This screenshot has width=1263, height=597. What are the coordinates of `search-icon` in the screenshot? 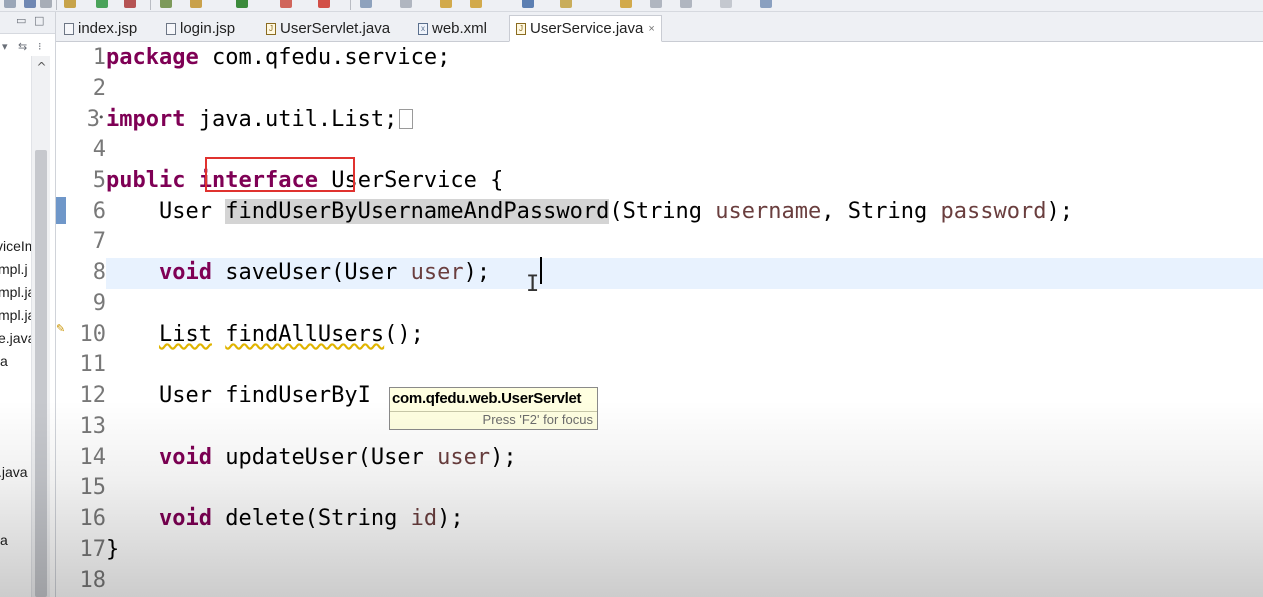 It's located at (324, 4).